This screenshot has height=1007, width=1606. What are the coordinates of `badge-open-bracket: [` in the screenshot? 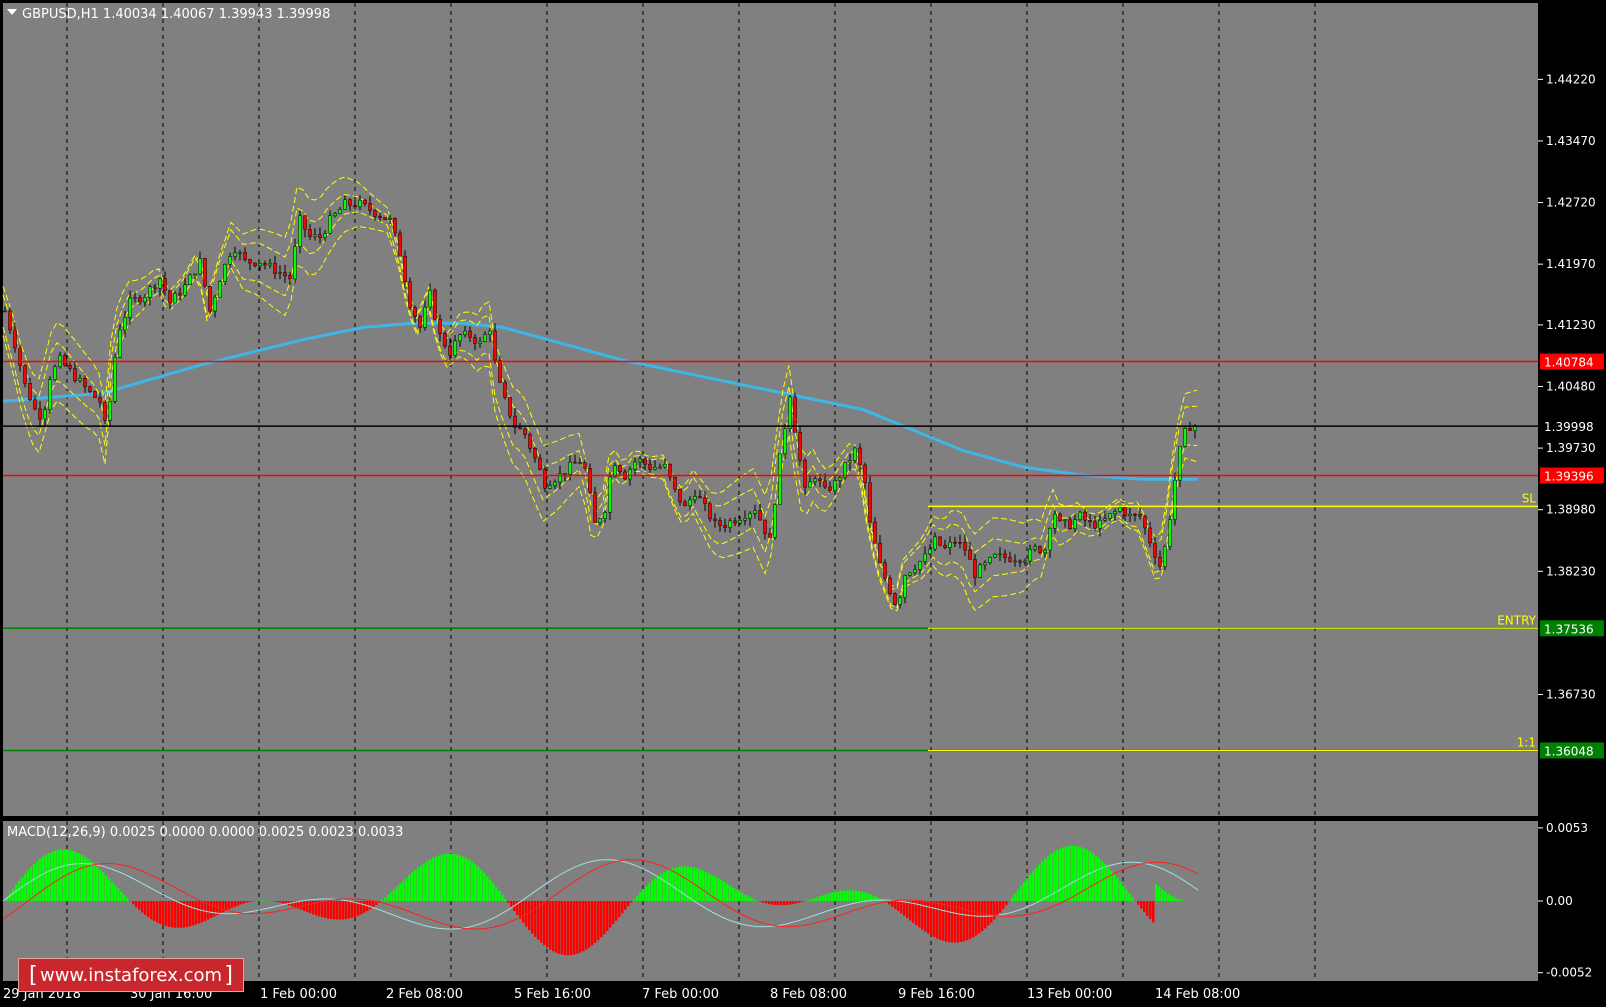 It's located at (33, 975).